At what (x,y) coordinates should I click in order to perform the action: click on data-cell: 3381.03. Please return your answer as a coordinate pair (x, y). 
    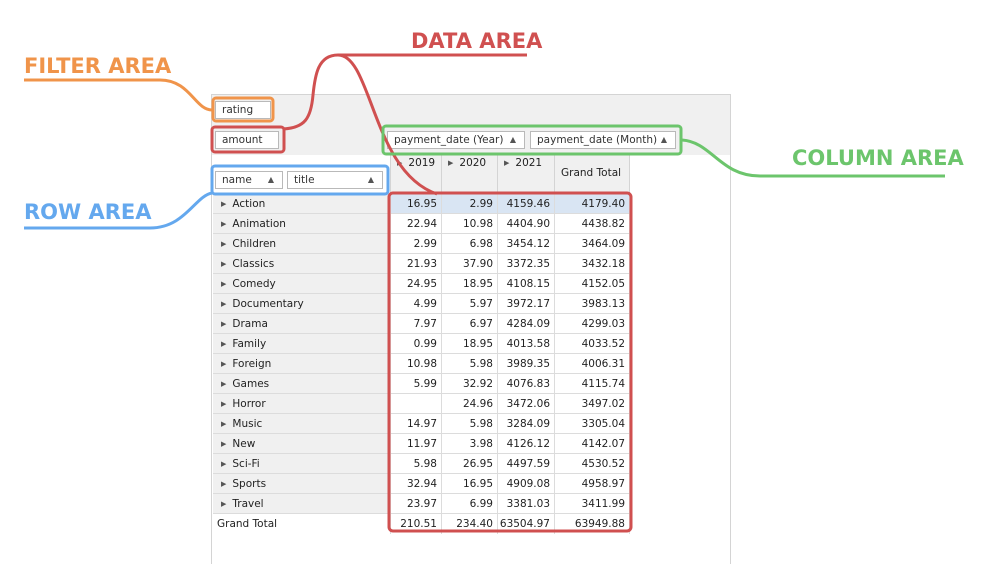
    Looking at the image, I should click on (525, 504).